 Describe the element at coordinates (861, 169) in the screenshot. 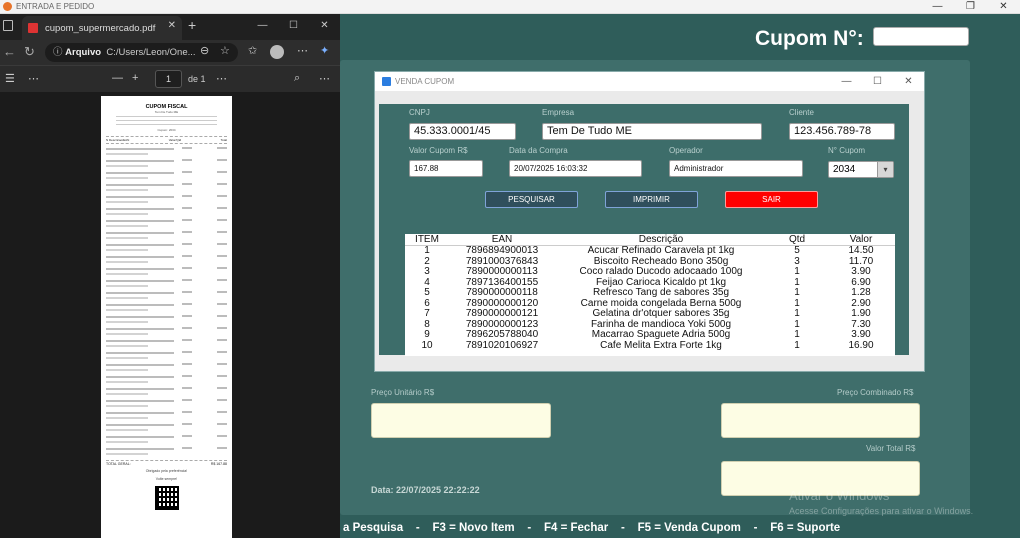

I see `n-cupom-select: 2034 ▾` at that location.